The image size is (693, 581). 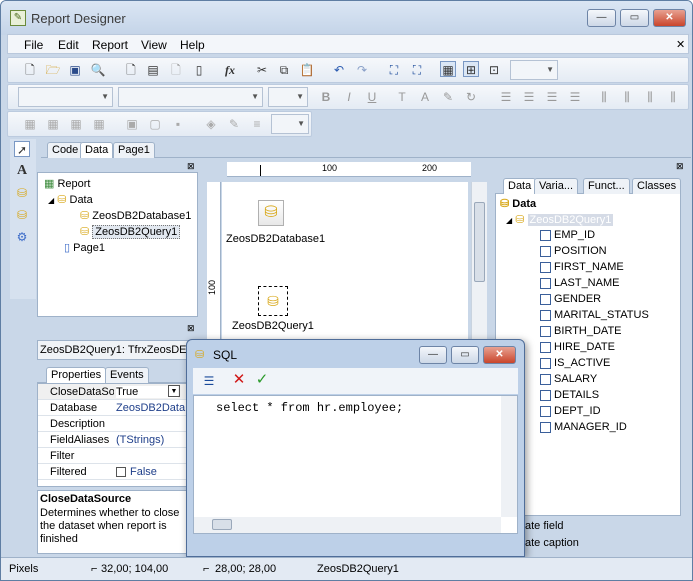 What do you see at coordinates (53, 70) in the screenshot?
I see `open-icon: 🗁` at bounding box center [53, 70].